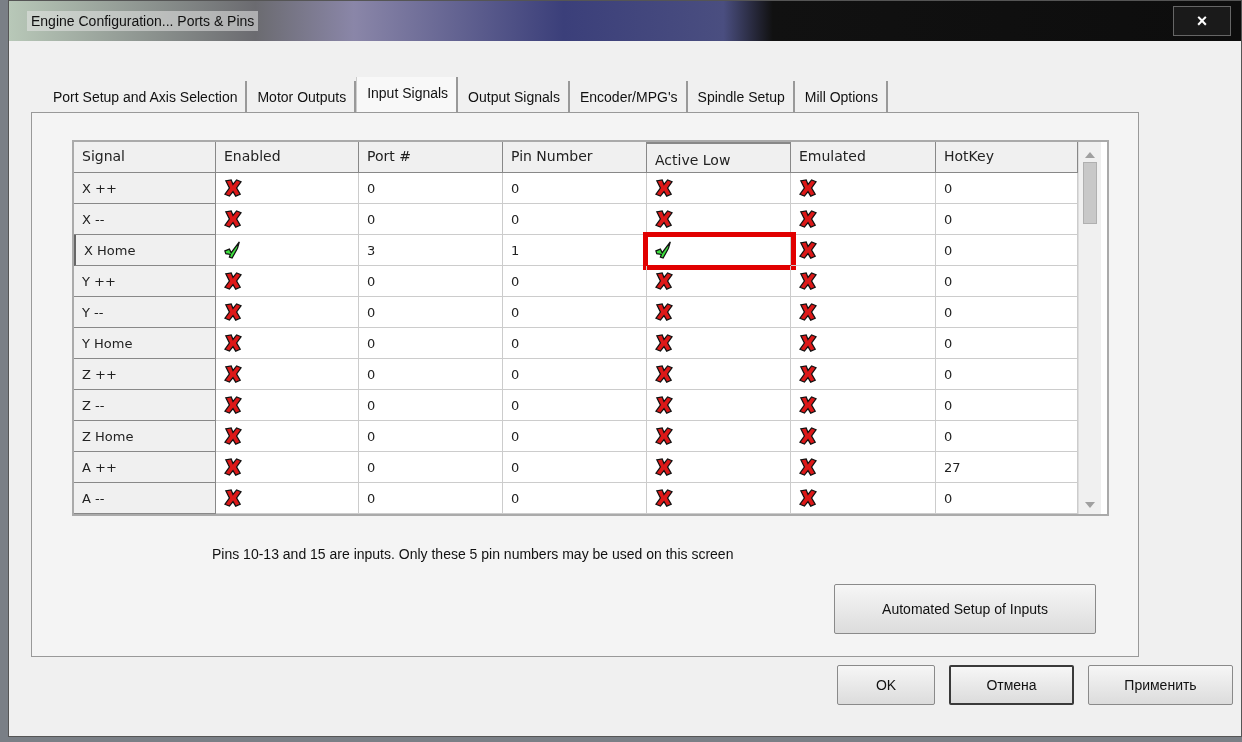 Image resolution: width=1242 pixels, height=742 pixels. What do you see at coordinates (1202, 21) in the screenshot?
I see `close-button: ×` at bounding box center [1202, 21].